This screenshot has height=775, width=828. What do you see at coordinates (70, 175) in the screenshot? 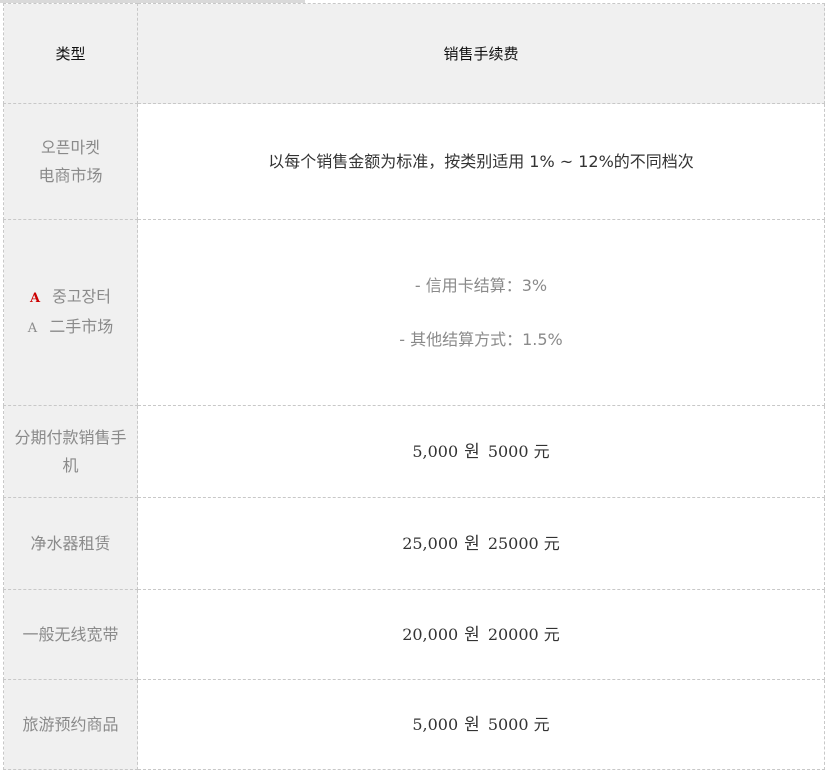
I see `category-line: 电商市场` at bounding box center [70, 175].